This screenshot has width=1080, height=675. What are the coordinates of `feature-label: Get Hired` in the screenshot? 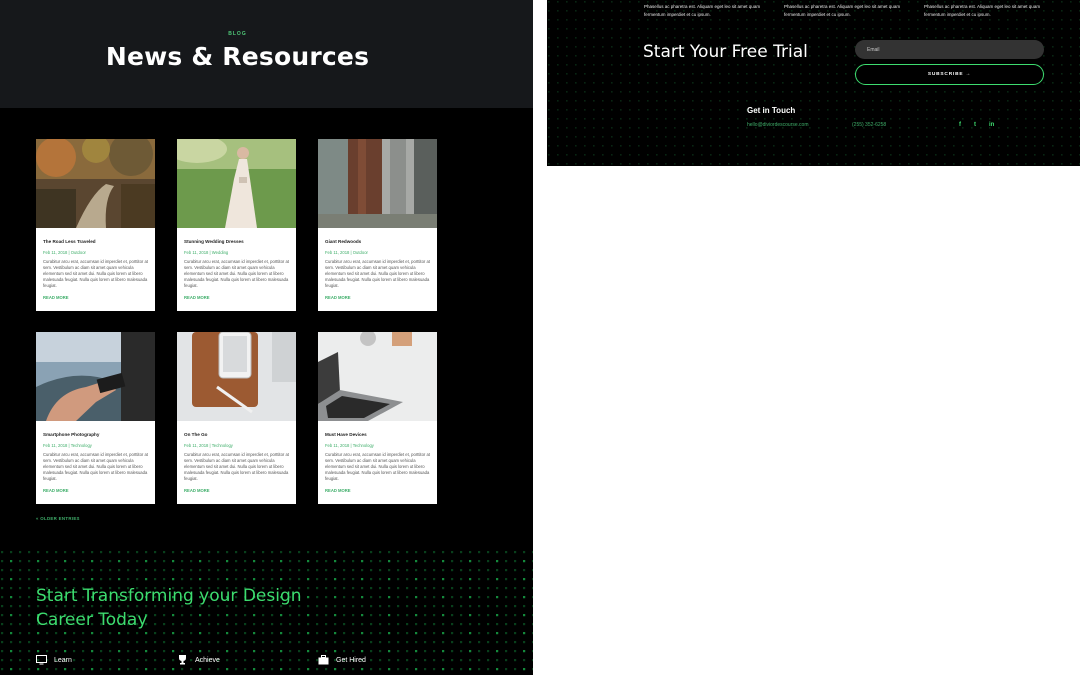 It's located at (351, 660).